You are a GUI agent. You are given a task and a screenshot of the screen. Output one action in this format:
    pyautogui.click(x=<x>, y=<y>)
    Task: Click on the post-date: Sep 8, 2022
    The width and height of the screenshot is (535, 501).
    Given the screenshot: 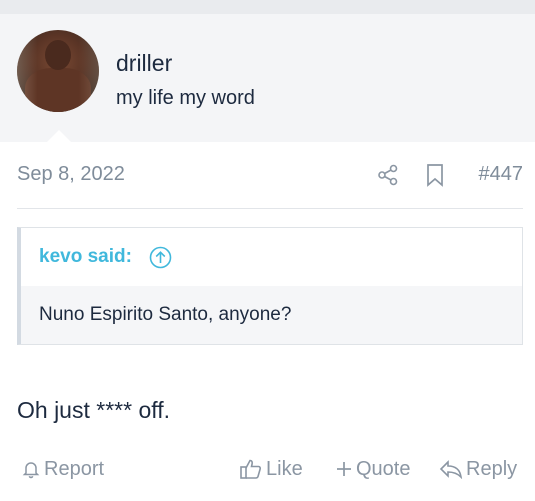 What is the action you would take?
    pyautogui.click(x=71, y=174)
    